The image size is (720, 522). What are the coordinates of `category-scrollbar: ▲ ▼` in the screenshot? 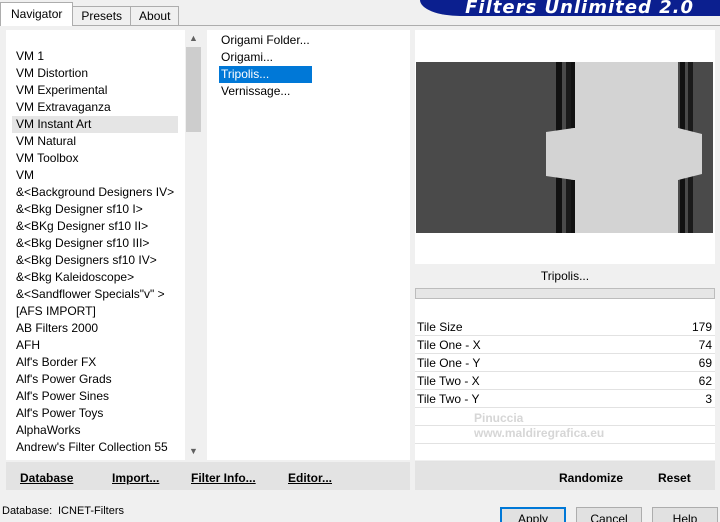 It's located at (193, 245).